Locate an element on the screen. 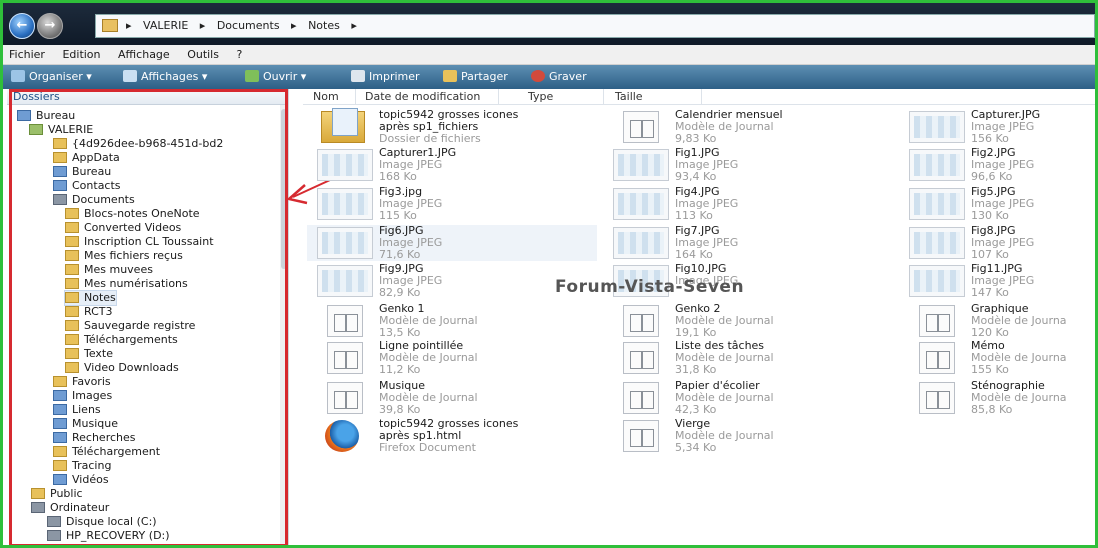 The height and width of the screenshot is (548, 1098). menu-view: Affichage is located at coordinates (144, 55).